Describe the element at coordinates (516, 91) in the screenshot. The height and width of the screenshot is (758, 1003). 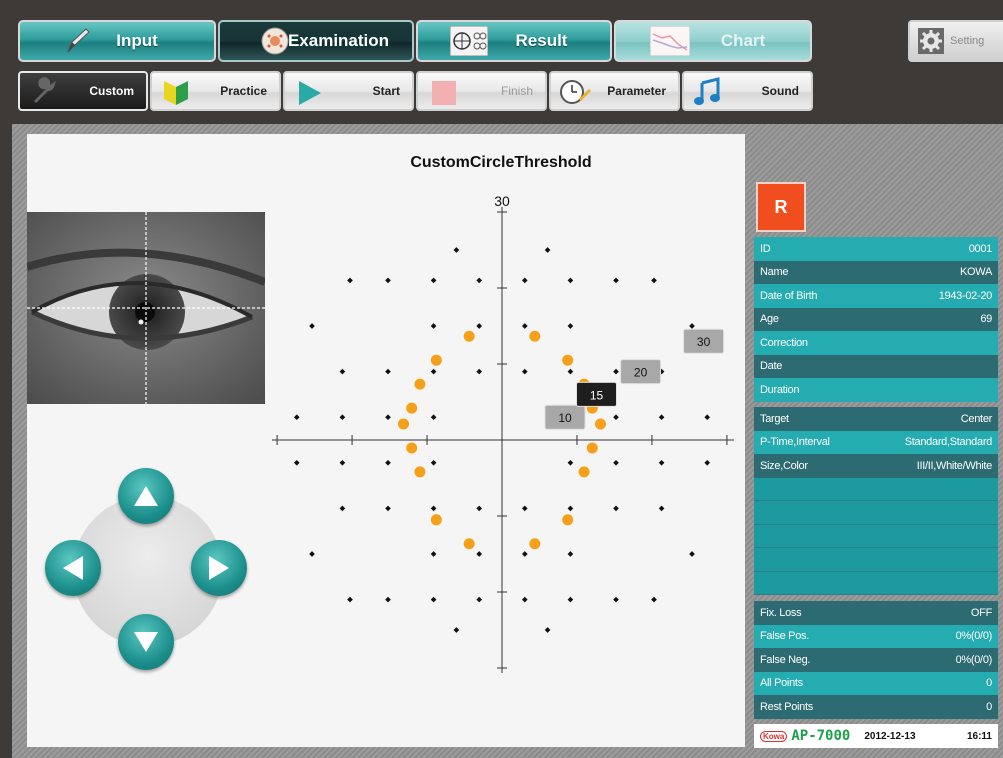
I see `finish-label: Finish` at that location.